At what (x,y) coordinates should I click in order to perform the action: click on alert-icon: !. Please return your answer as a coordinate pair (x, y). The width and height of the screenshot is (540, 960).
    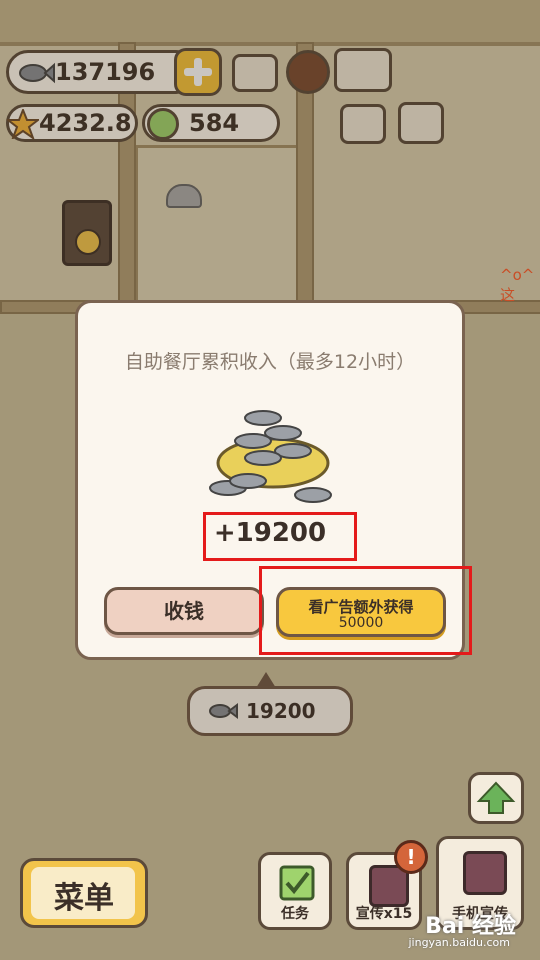
    Looking at the image, I should click on (411, 857).